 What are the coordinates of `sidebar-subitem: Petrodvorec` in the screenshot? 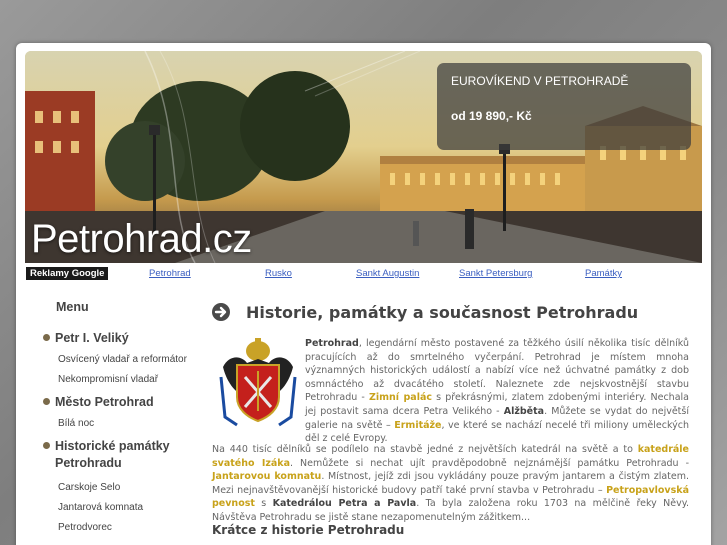 It's located at (85, 527).